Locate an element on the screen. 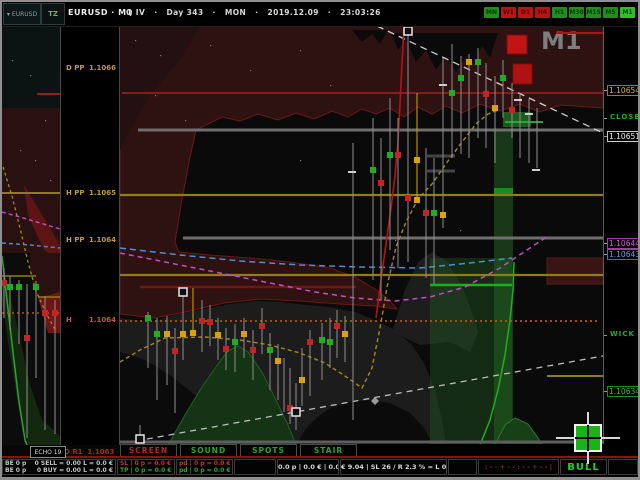 This screenshot has width=640, height=480. timeframe-button-h1: H1 is located at coordinates (559, 12).